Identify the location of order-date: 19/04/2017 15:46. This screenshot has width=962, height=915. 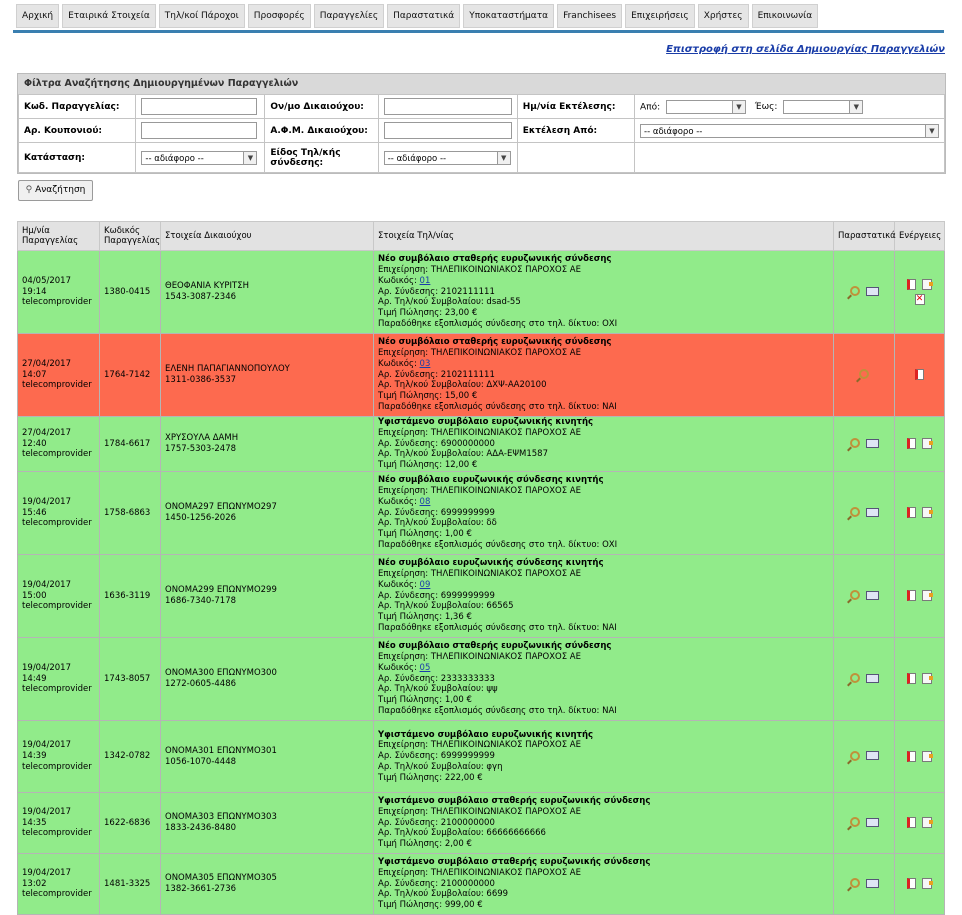
(46, 507).